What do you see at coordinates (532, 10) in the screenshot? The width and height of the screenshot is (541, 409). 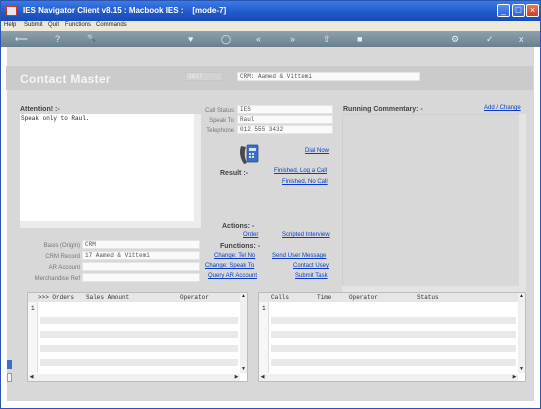 I see `close-button: ×` at bounding box center [532, 10].